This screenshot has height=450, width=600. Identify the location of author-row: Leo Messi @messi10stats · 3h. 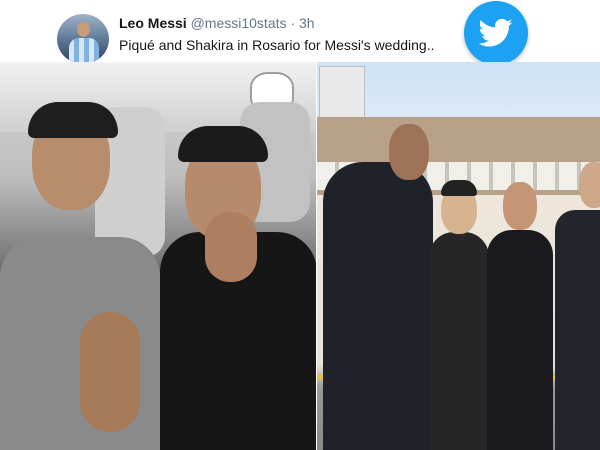
(217, 23).